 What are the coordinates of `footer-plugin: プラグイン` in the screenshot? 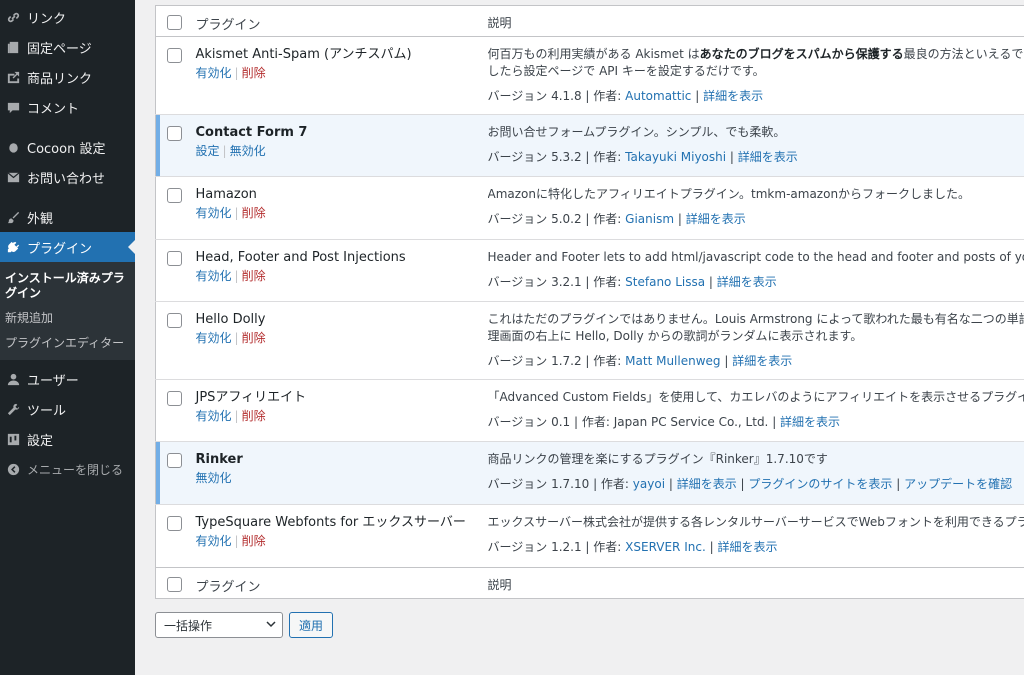 It's located at (338, 583).